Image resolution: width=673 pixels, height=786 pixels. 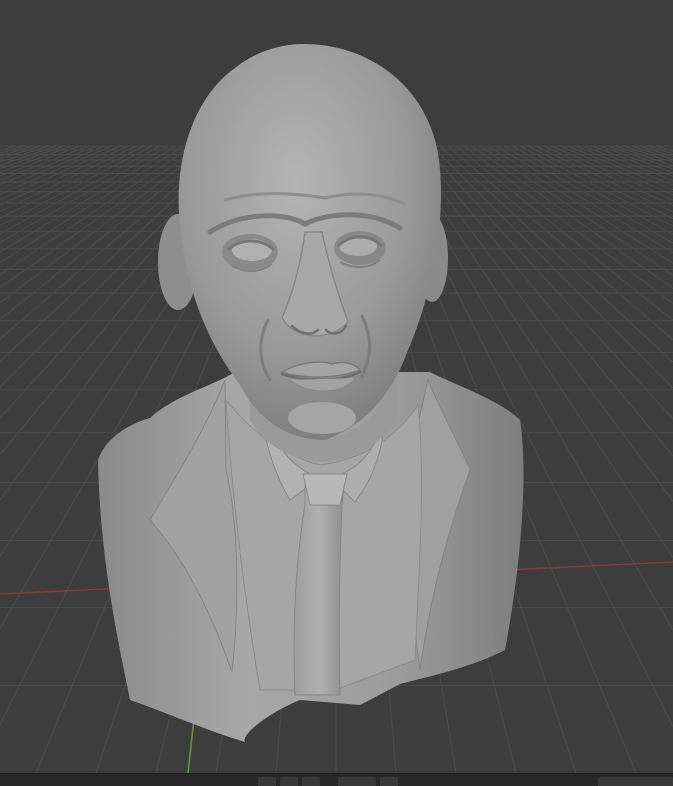 What do you see at coordinates (336, 779) in the screenshot?
I see `status-bar` at bounding box center [336, 779].